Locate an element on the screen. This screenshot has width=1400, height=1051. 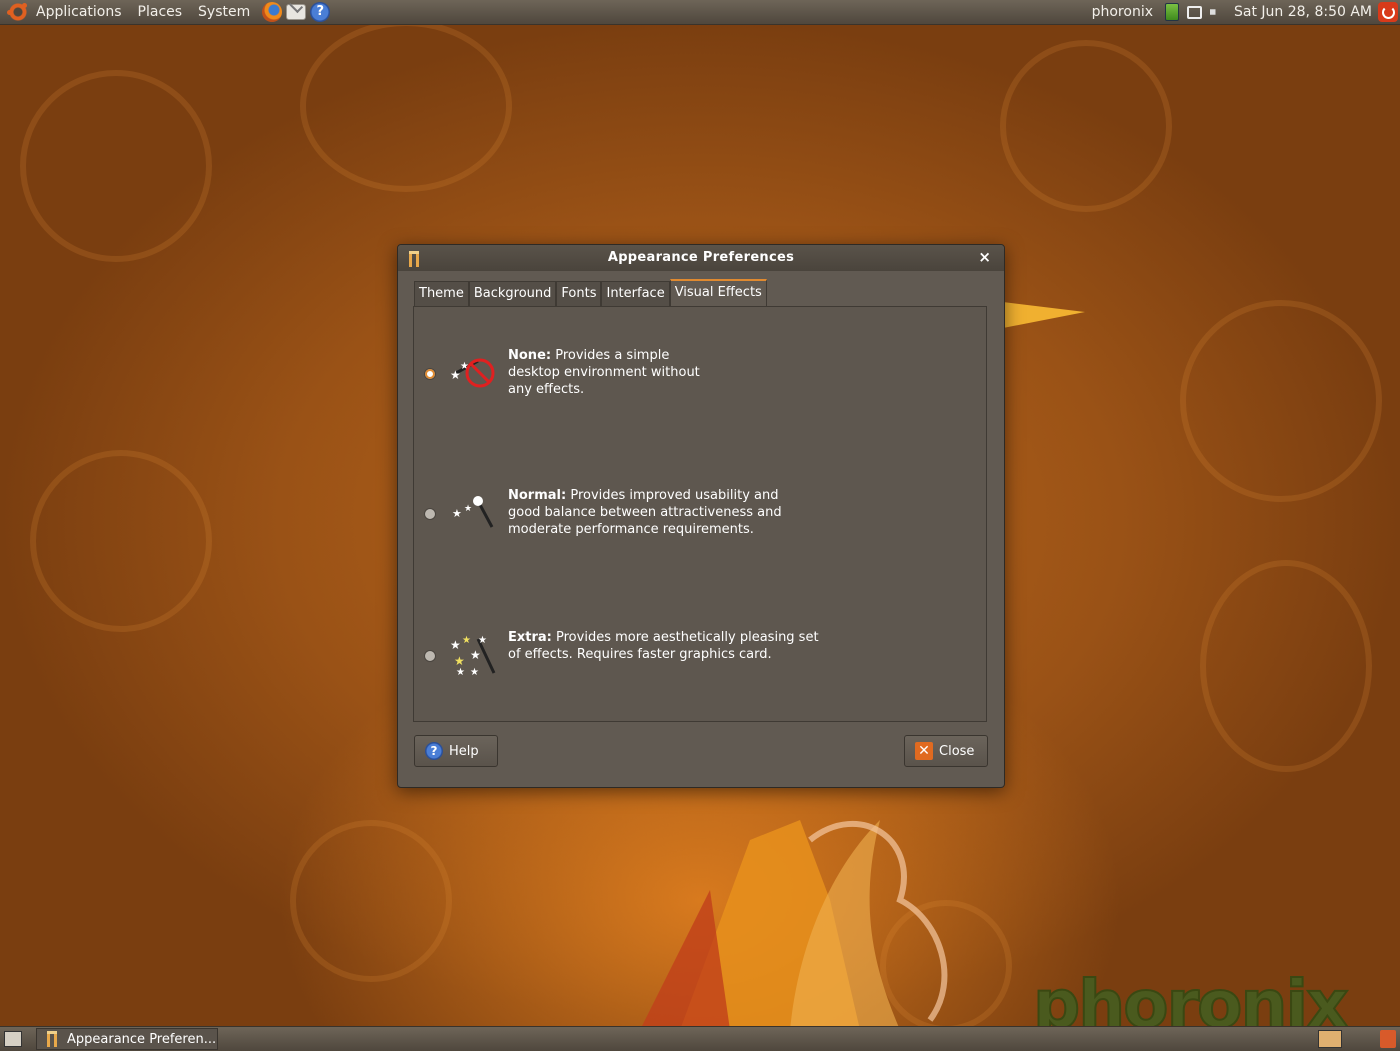
menu-applications: Applications is located at coordinates (79, 12).